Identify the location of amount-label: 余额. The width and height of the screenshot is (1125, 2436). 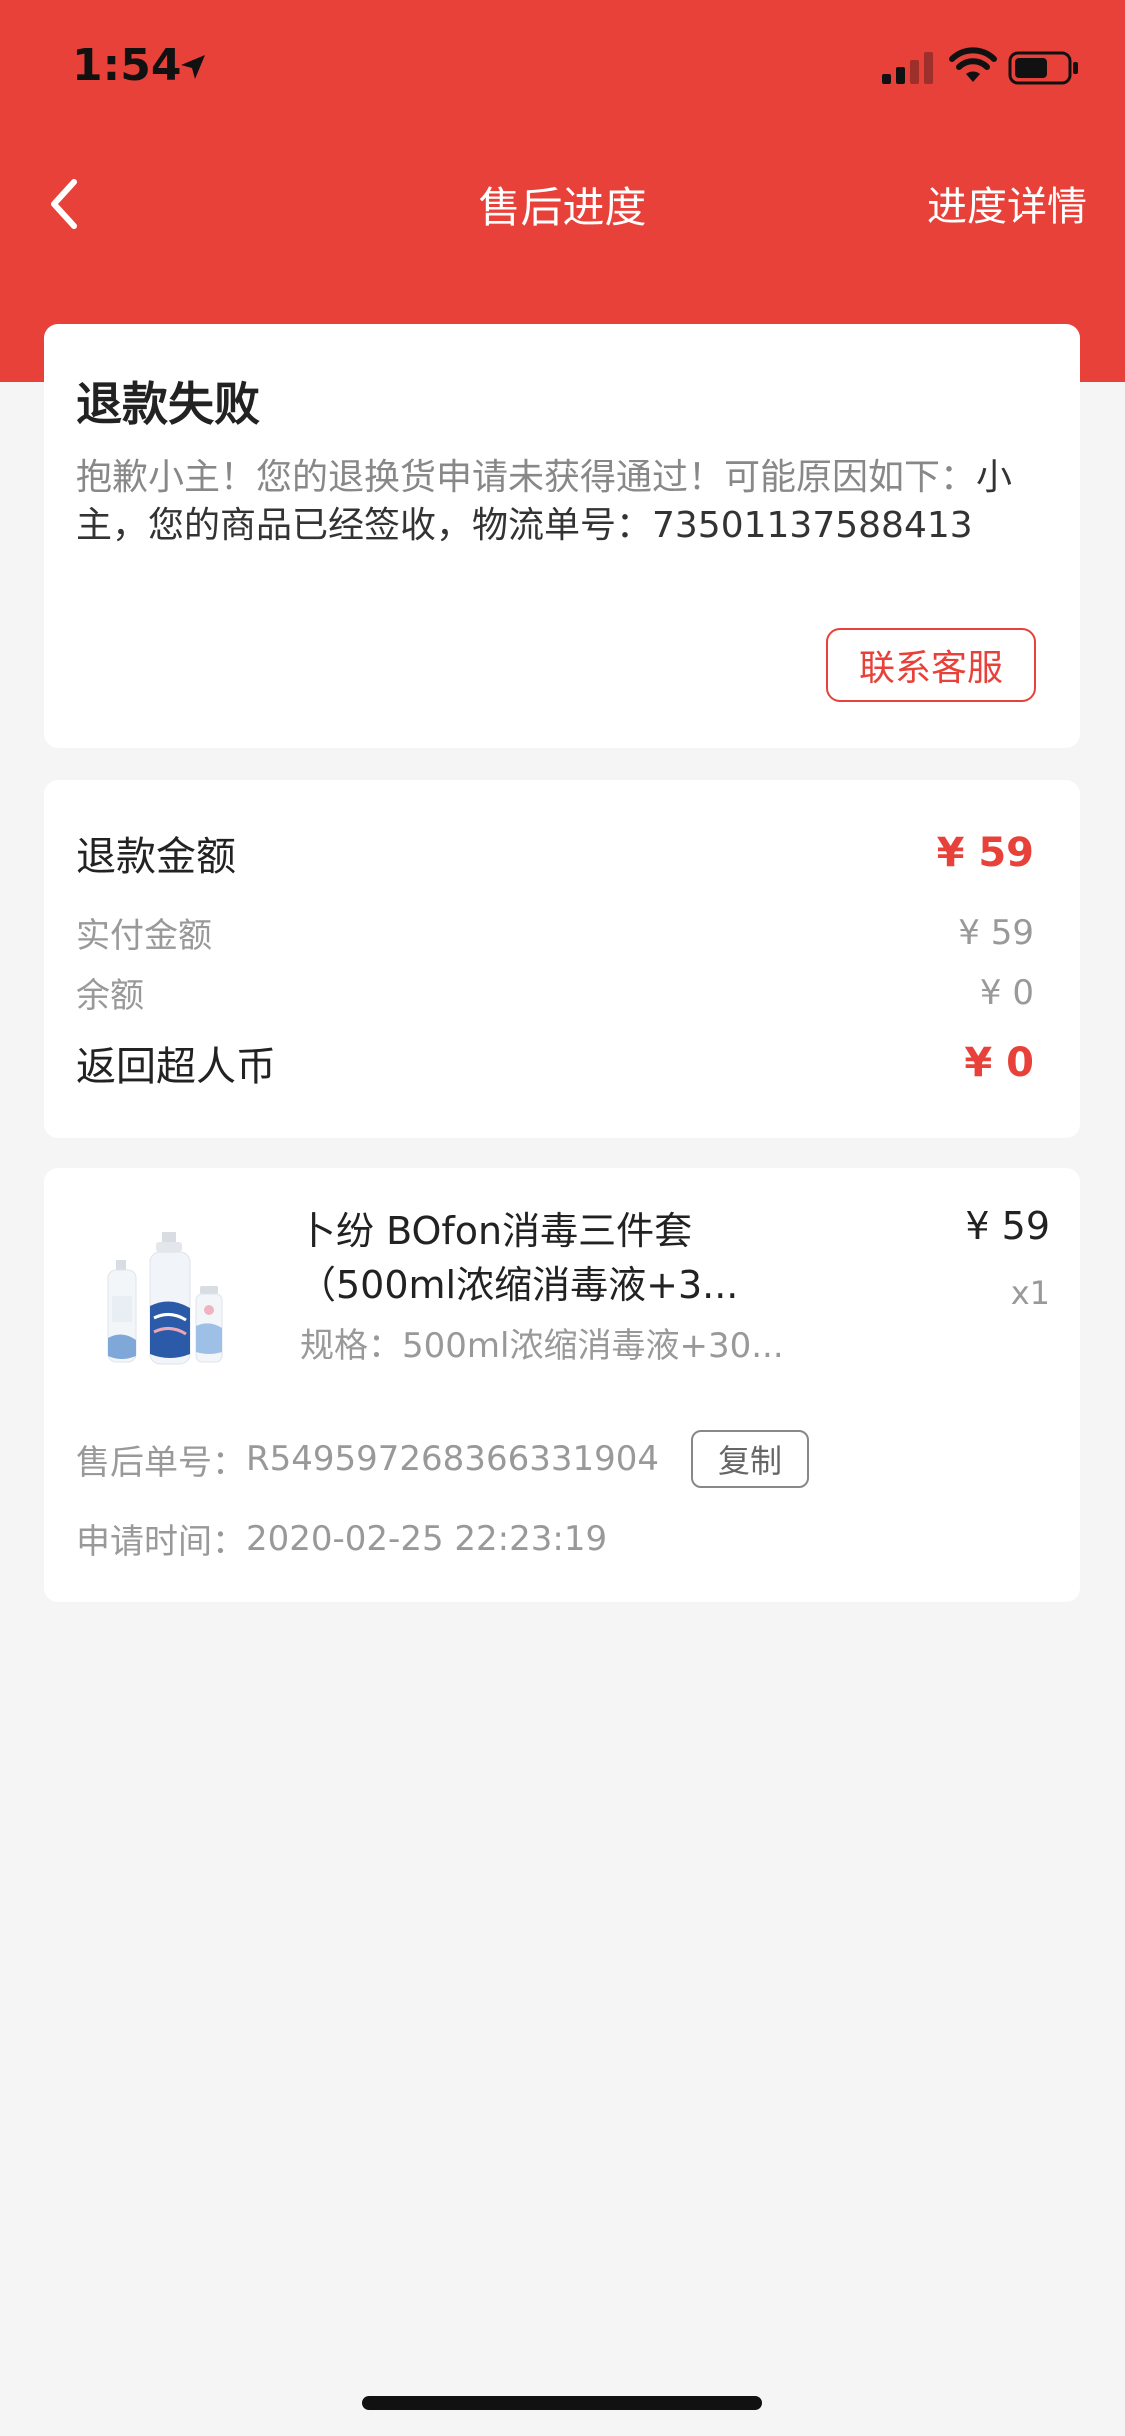
(110, 996).